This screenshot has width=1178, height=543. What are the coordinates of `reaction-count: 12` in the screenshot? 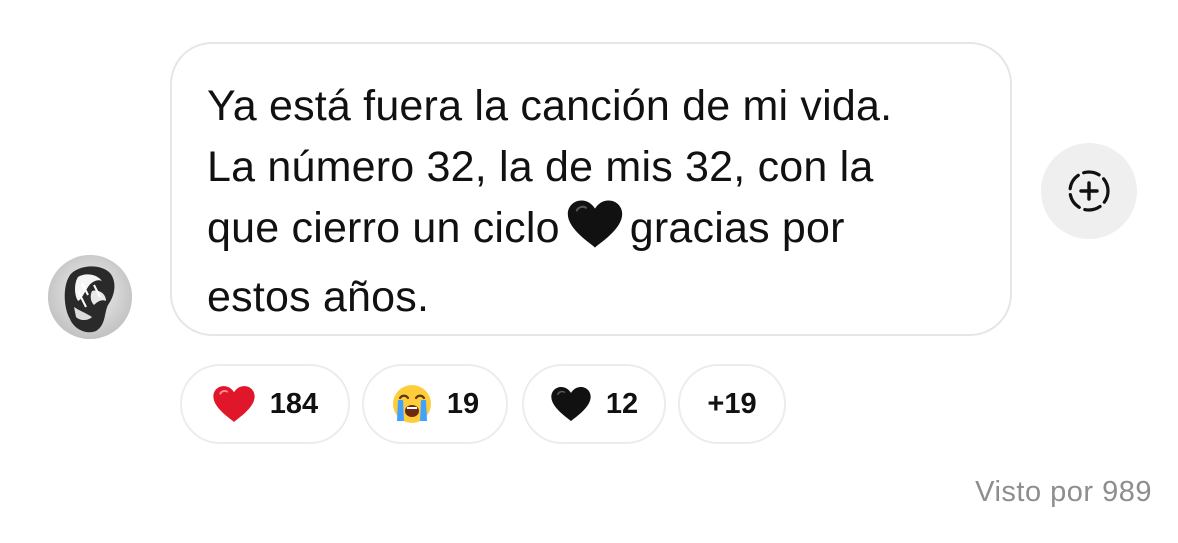 It's located at (622, 403).